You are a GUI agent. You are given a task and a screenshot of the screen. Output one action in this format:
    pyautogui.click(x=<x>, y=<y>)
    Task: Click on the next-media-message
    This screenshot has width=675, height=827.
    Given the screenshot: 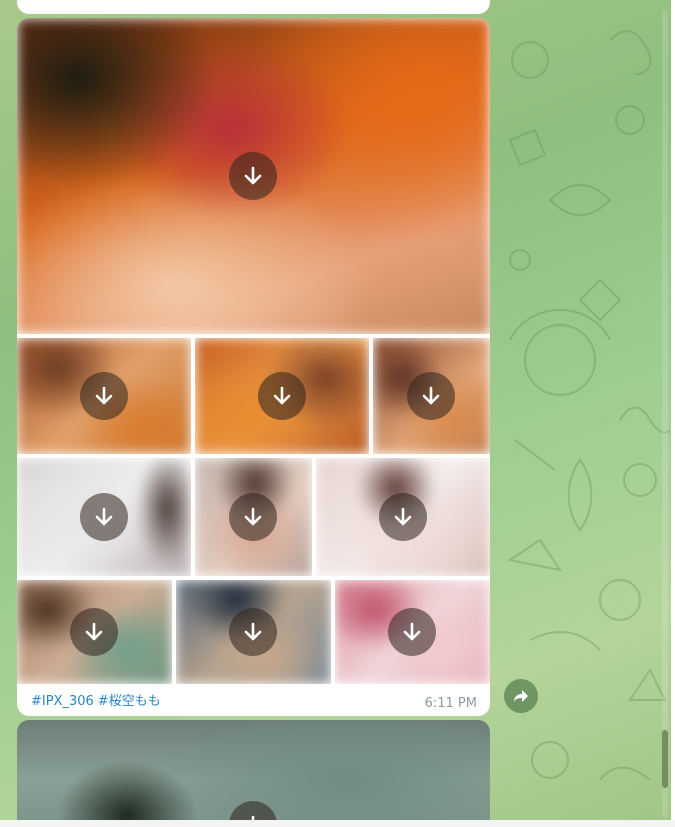 What is the action you would take?
    pyautogui.click(x=253, y=770)
    